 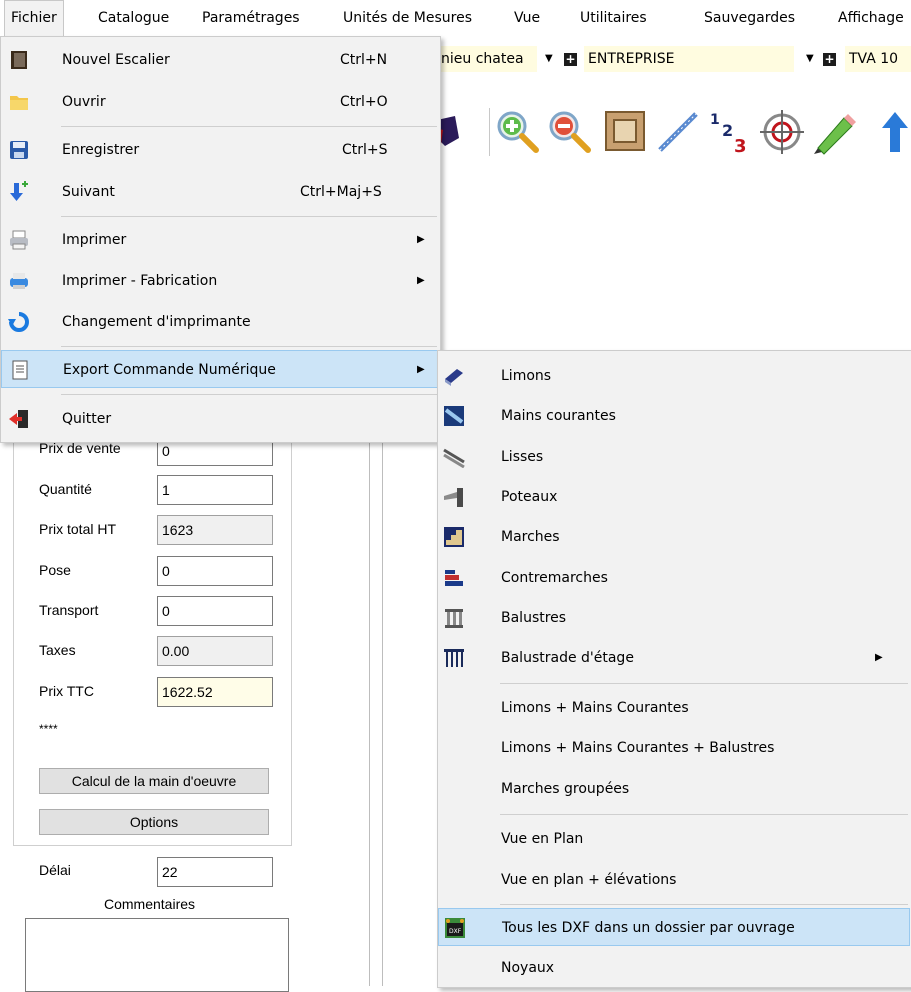 I want to click on printer-fab-icon, so click(x=19, y=281).